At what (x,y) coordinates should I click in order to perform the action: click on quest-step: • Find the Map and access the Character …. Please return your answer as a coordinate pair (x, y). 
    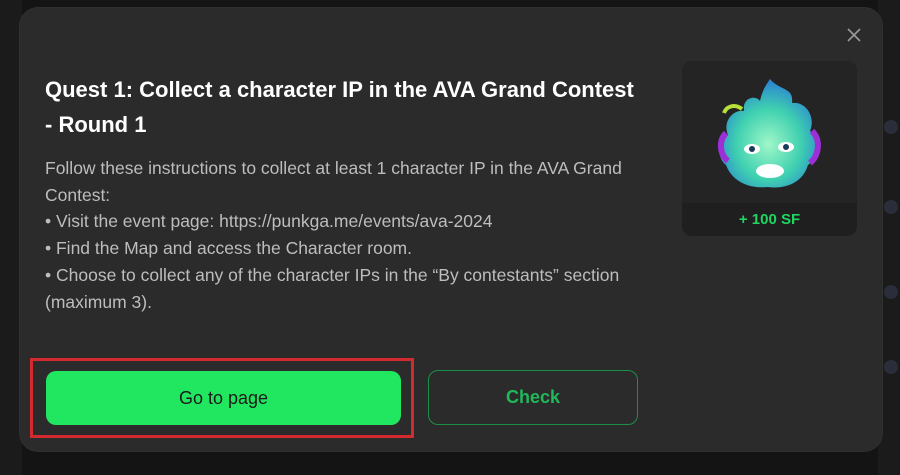
    Looking at the image, I should click on (228, 248).